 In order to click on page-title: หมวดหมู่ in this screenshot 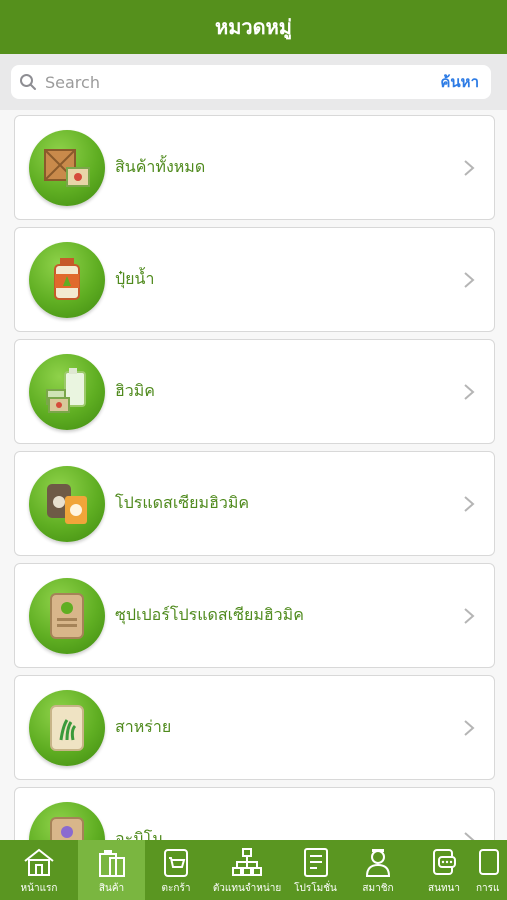, I will do `click(253, 27)`.